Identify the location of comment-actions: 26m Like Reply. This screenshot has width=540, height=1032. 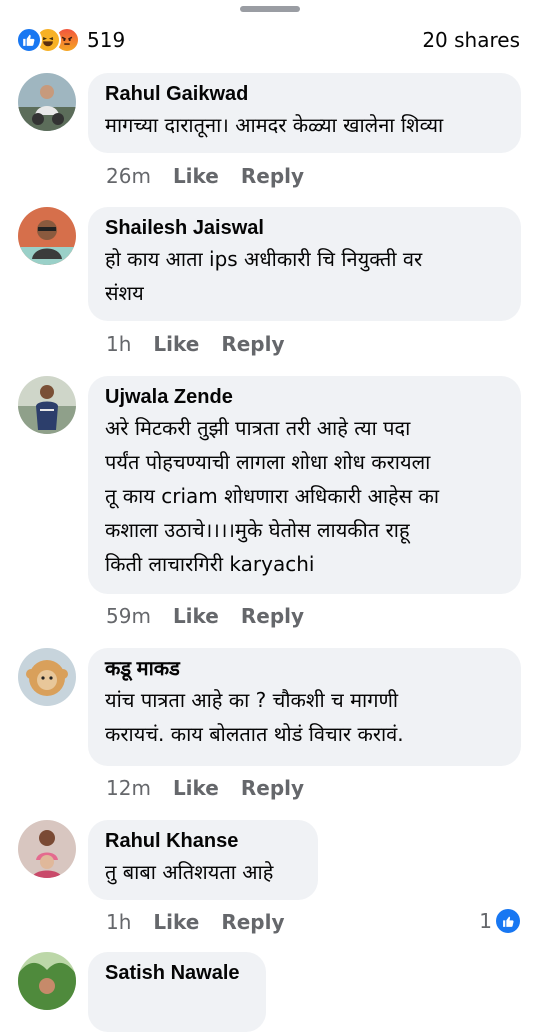
(205, 176).